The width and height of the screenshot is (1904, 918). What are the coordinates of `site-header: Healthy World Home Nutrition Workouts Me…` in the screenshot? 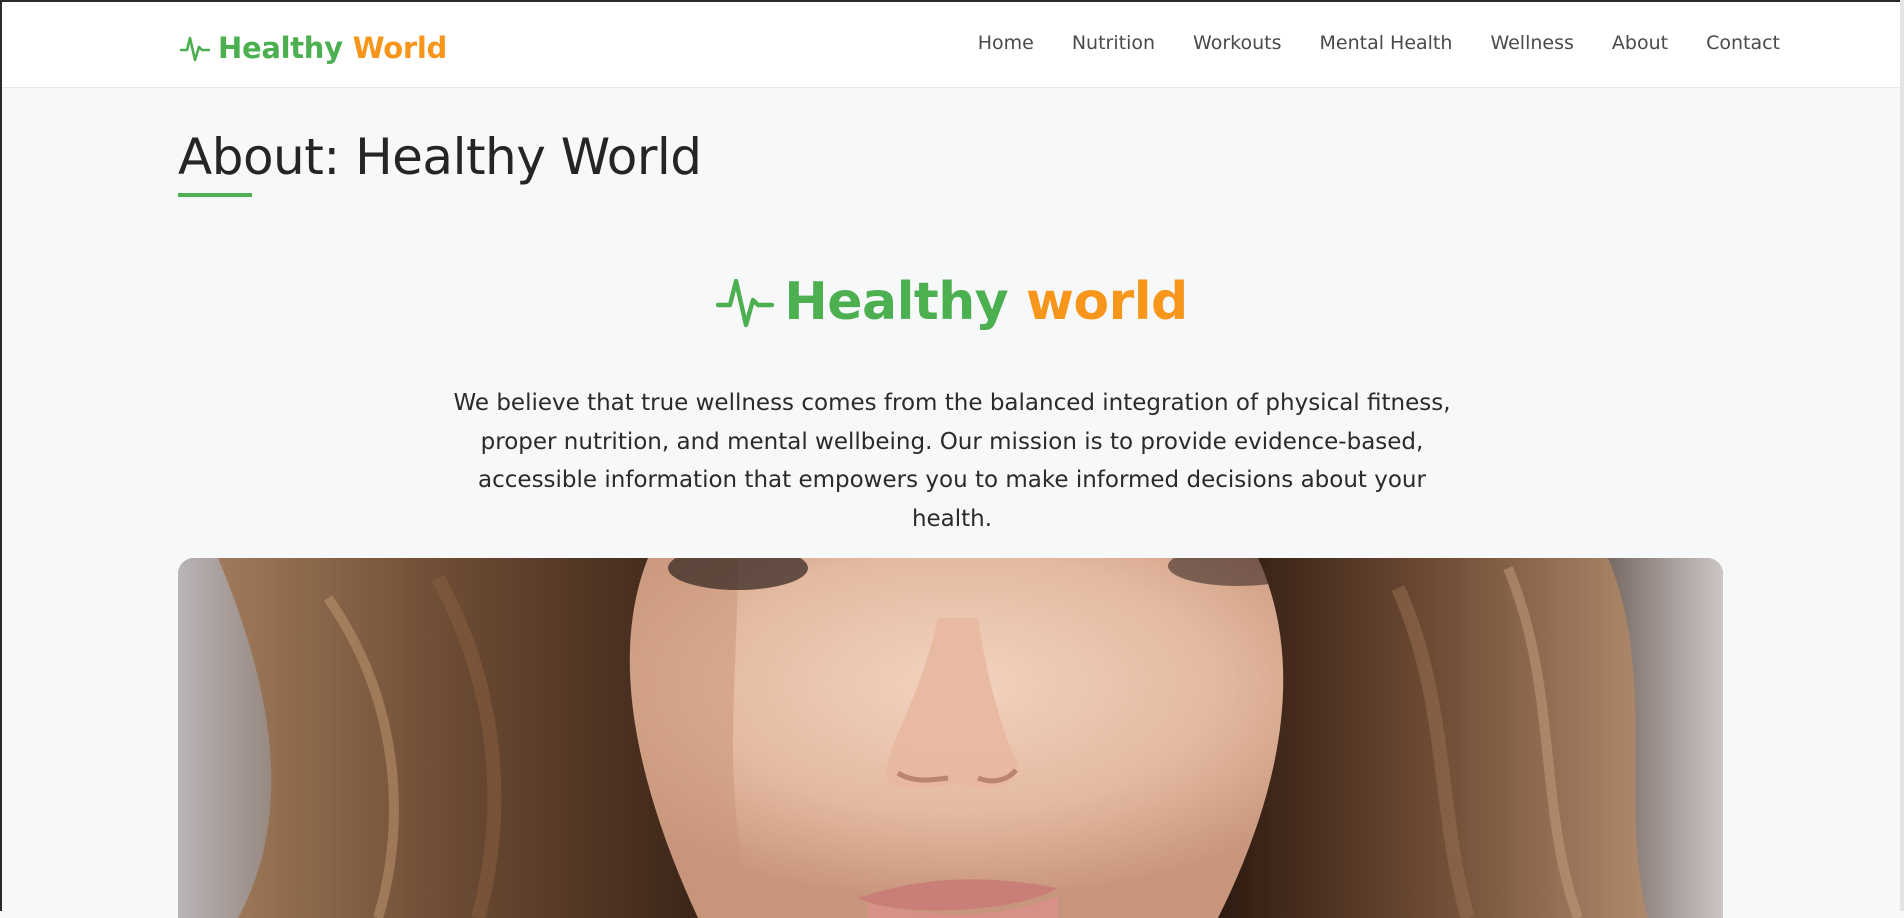 It's located at (951, 45).